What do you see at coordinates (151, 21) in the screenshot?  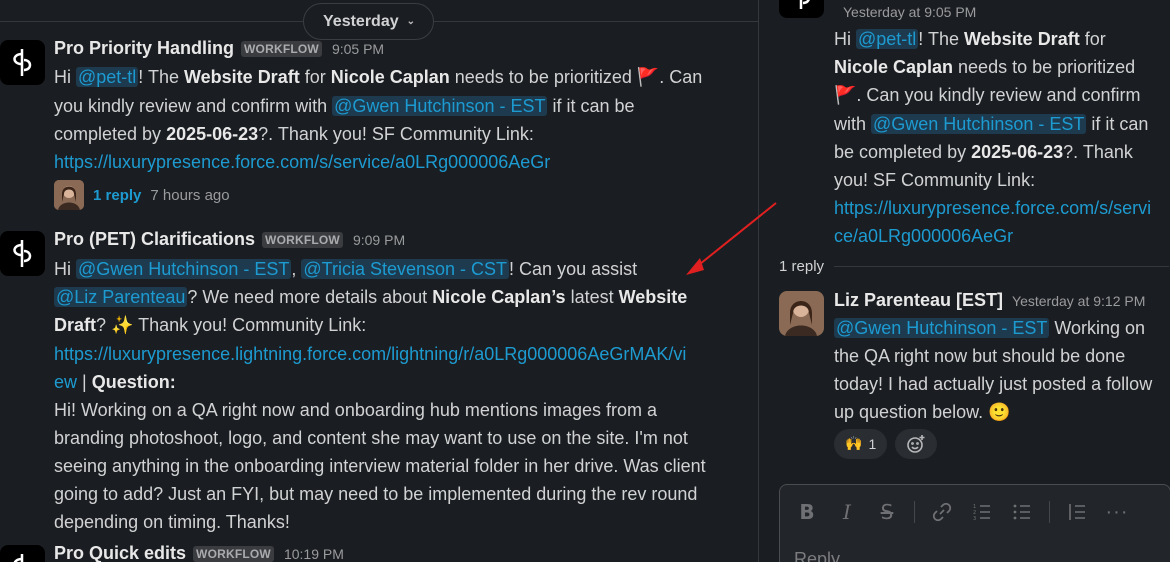 I see `date-divider-line-left` at bounding box center [151, 21].